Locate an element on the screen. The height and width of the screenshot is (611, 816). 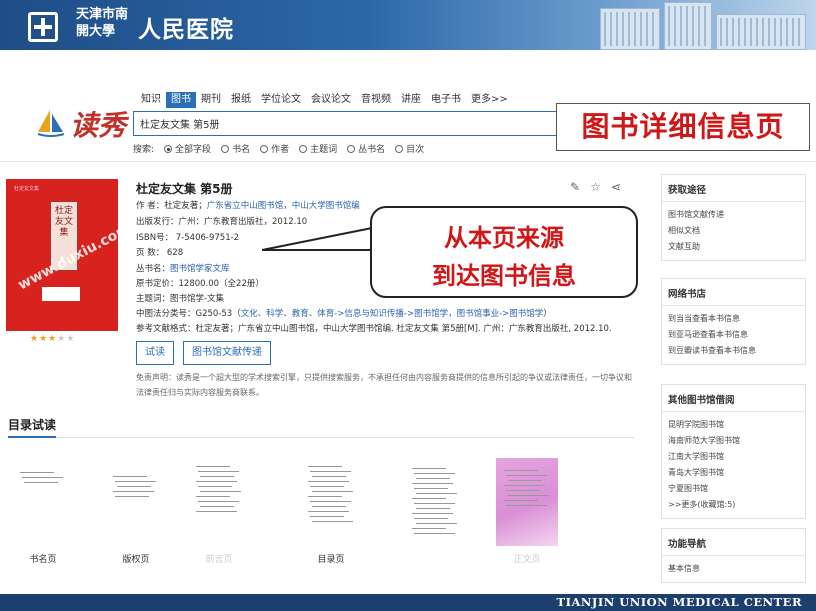
author-orgs-link: 广东省立中山图书馆，中山大学图书馆编 is located at coordinates (283, 206).